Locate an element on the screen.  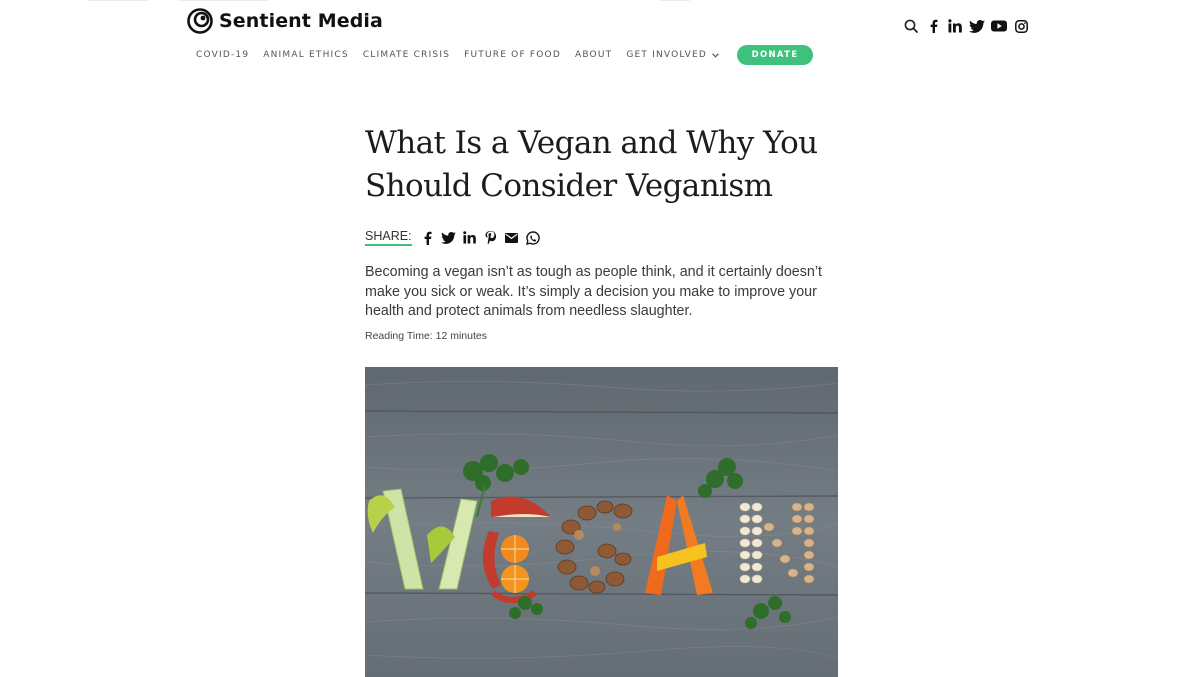
nav-item-about: ABOUT is located at coordinates (593, 55).